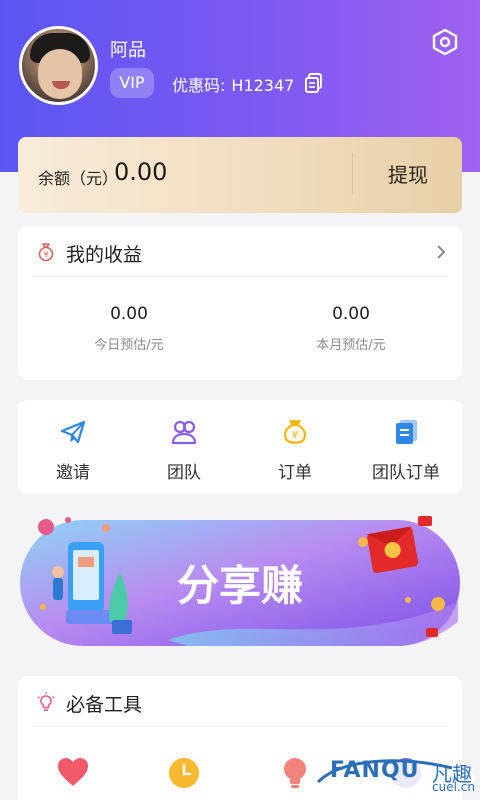  Describe the element at coordinates (184, 450) in the screenshot. I see `nav-item-team: 团队` at that location.